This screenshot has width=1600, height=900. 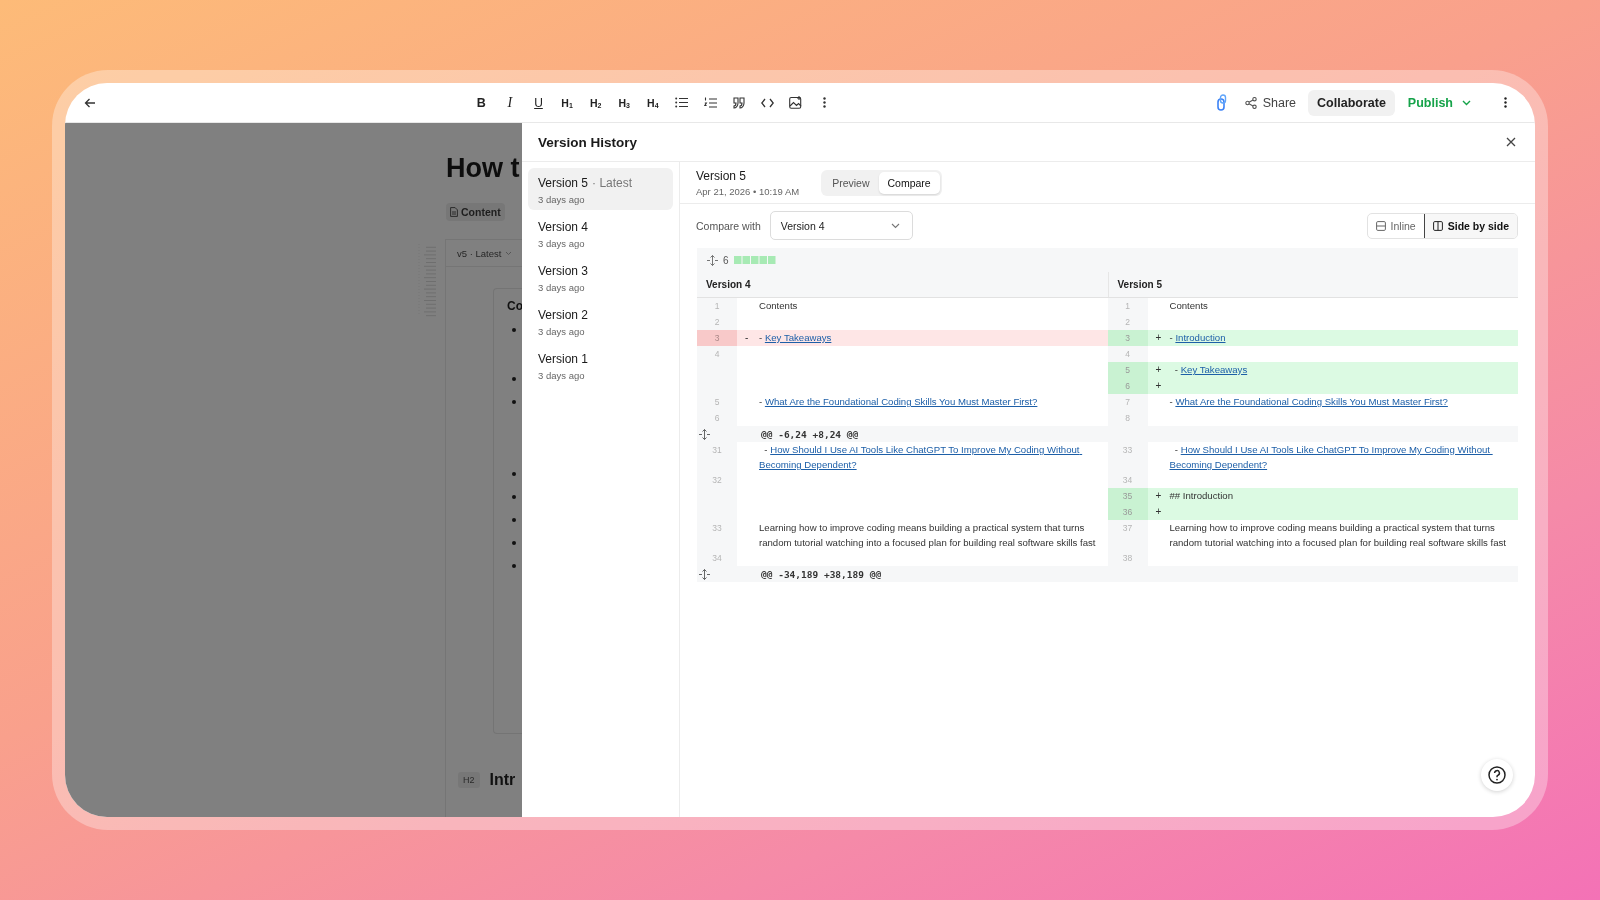 What do you see at coordinates (841, 225) in the screenshot?
I see `compare-dropdown: Version 4` at bounding box center [841, 225].